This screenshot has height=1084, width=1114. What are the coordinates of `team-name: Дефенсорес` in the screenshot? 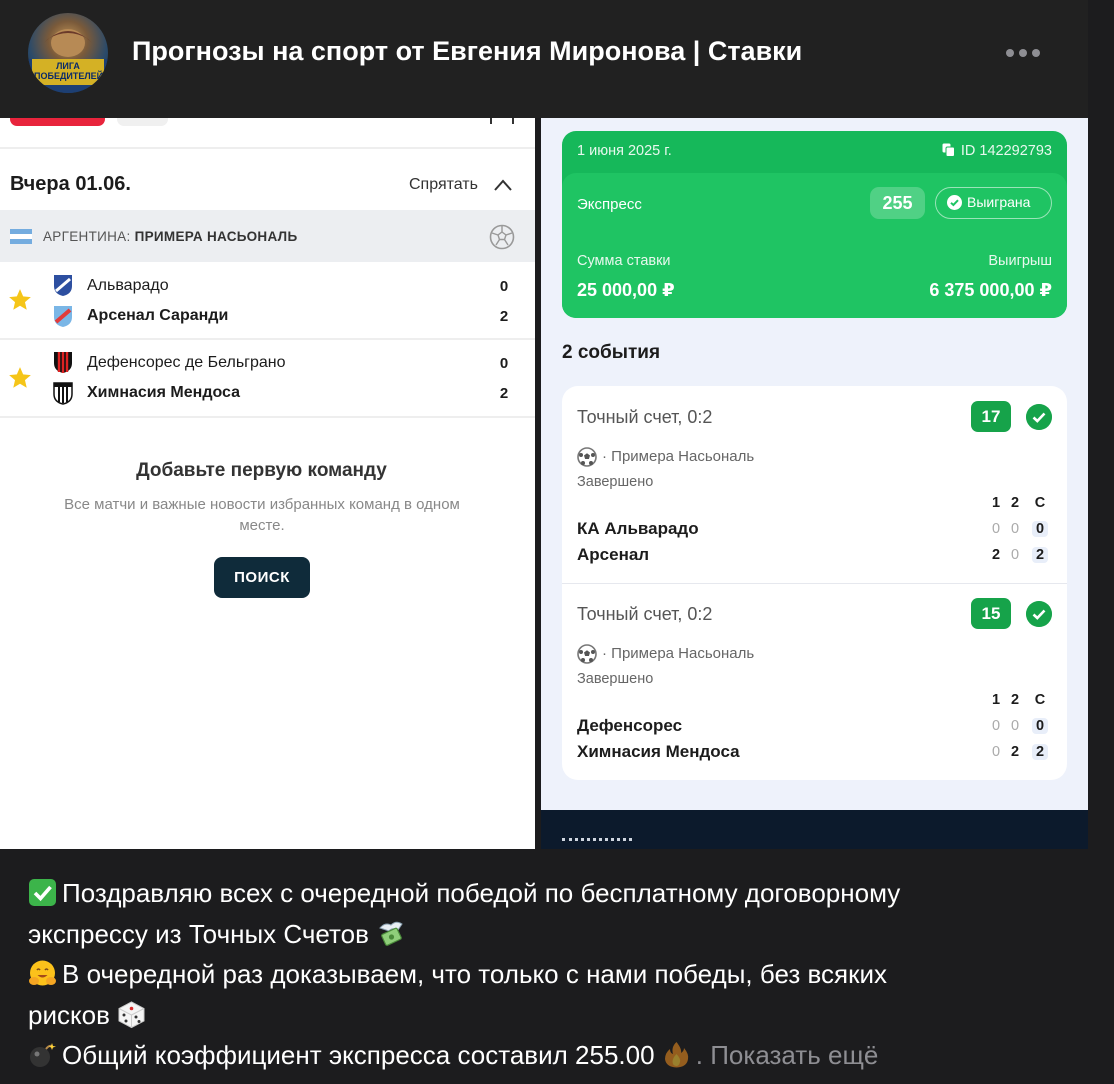 It's located at (630, 725).